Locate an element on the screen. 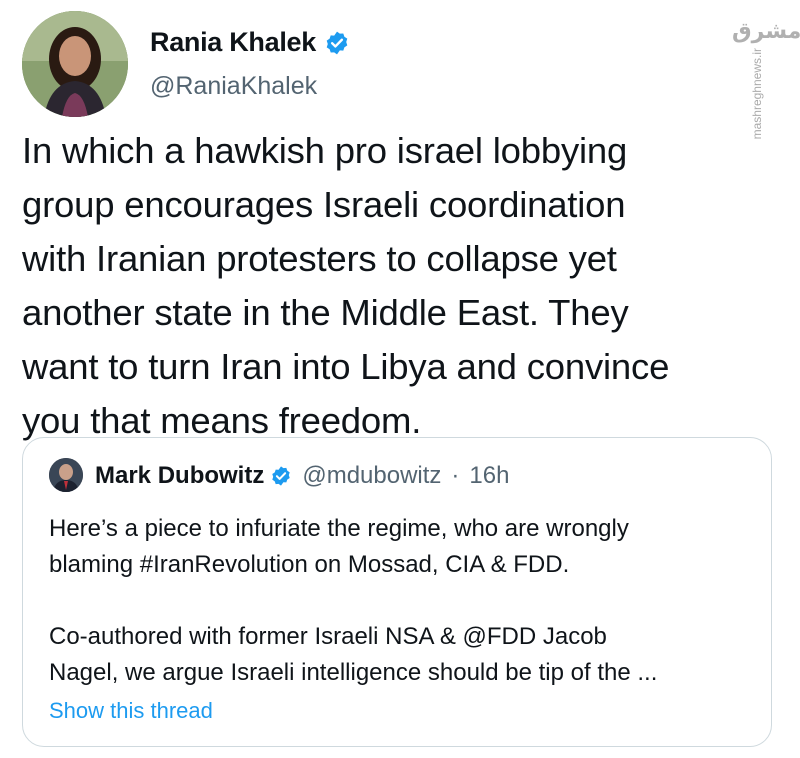 The image size is (800, 758). quoted-author-handle: @mdubowitz is located at coordinates (371, 476).